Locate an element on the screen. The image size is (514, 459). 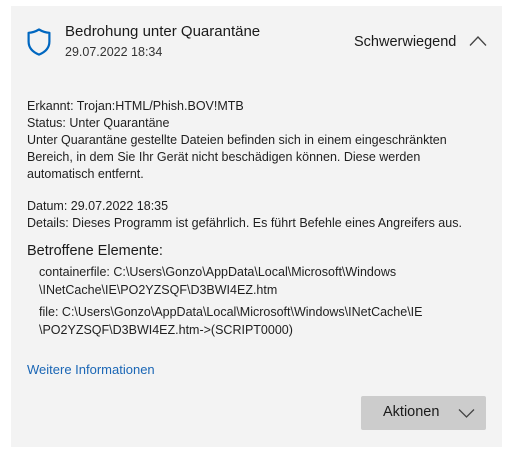
affected-item-path-2: \PO2YZSQF\D3BWI4EZ.htm->(SCRIPT0000) is located at coordinates (166, 329).